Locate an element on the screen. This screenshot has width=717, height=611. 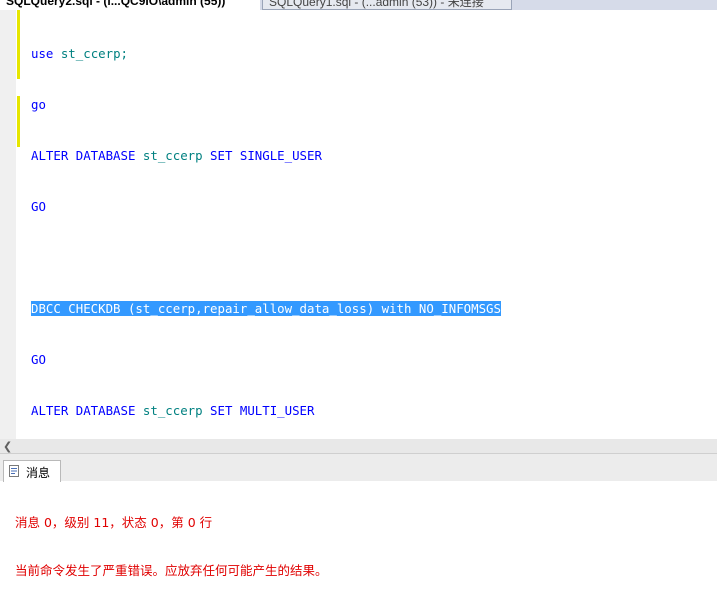
sql-keyword: SET MULTI_USER is located at coordinates (258, 410).